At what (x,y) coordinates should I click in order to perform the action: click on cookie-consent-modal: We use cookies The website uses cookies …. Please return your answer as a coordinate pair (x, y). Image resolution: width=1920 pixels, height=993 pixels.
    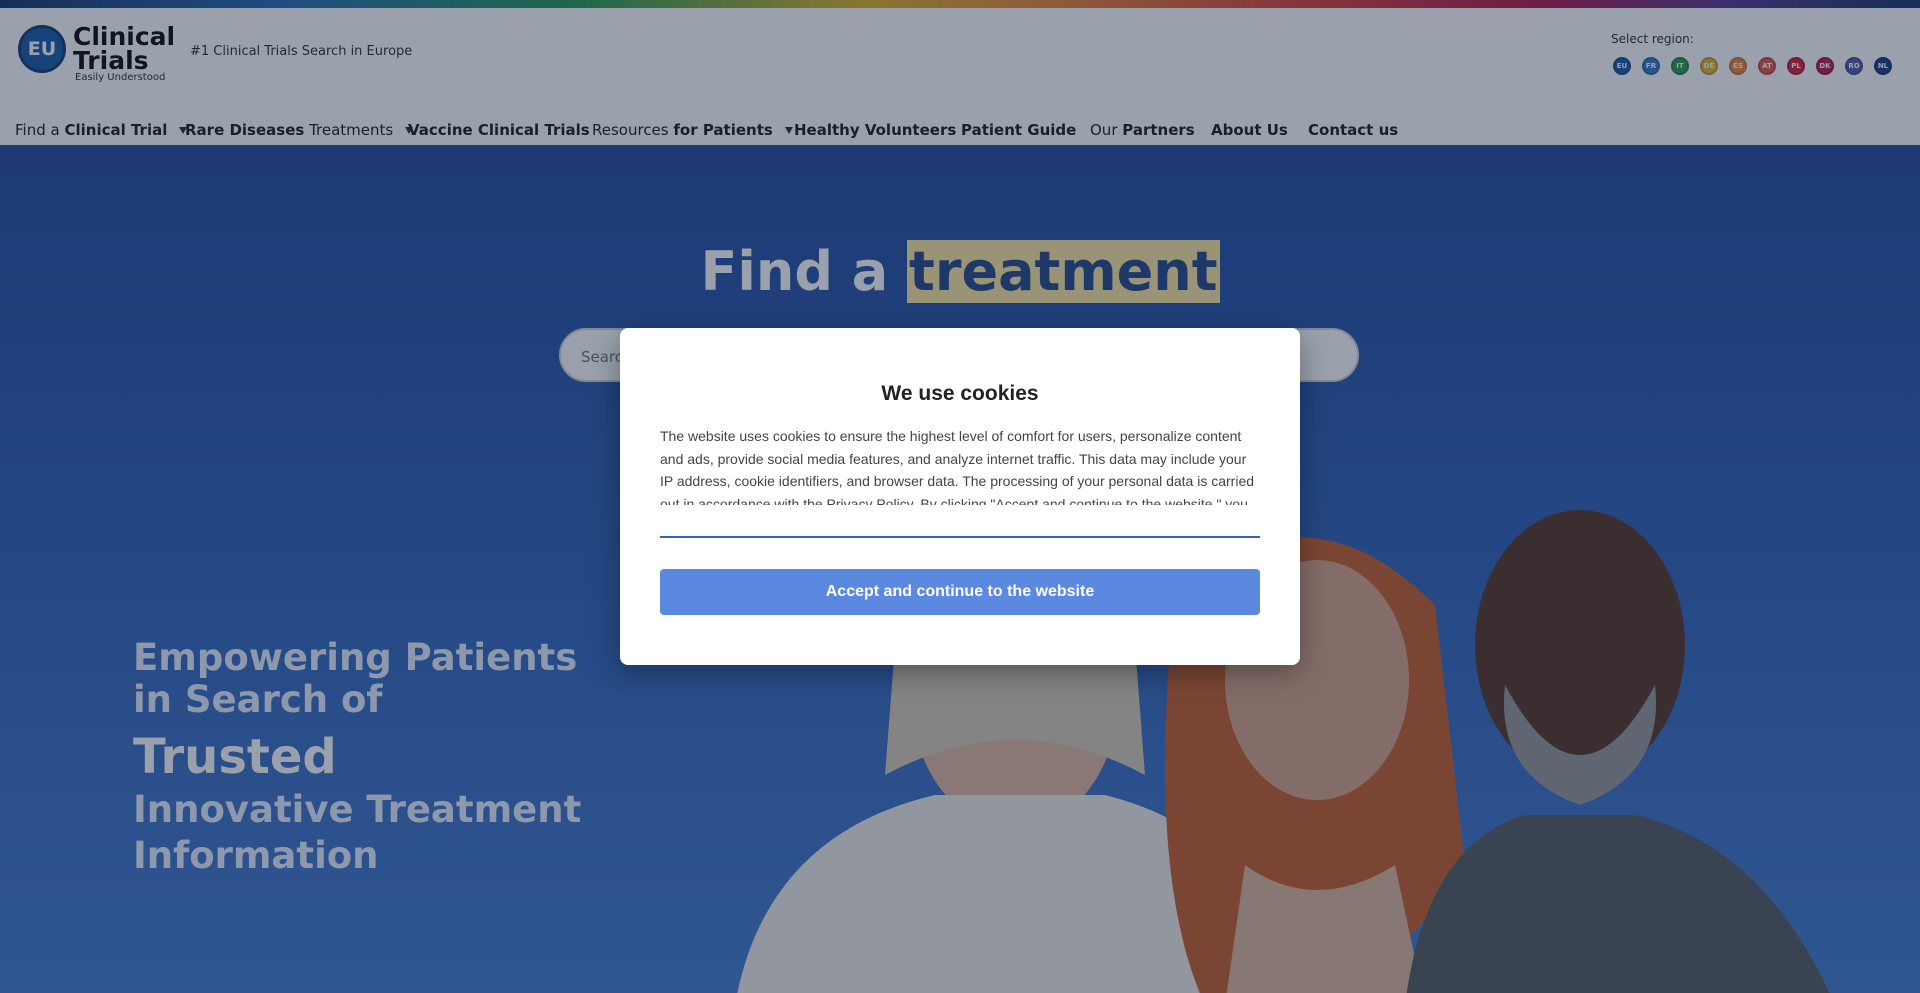
    Looking at the image, I should click on (960, 496).